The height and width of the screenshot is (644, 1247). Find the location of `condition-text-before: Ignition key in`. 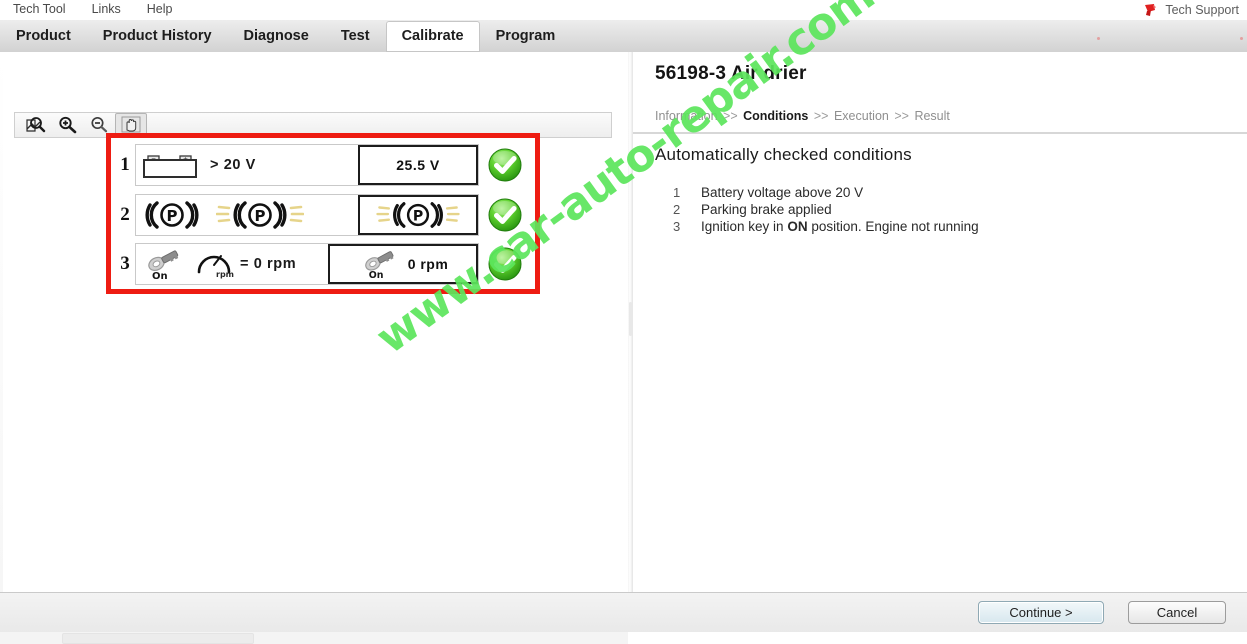

condition-text-before: Ignition key in is located at coordinates (744, 226).